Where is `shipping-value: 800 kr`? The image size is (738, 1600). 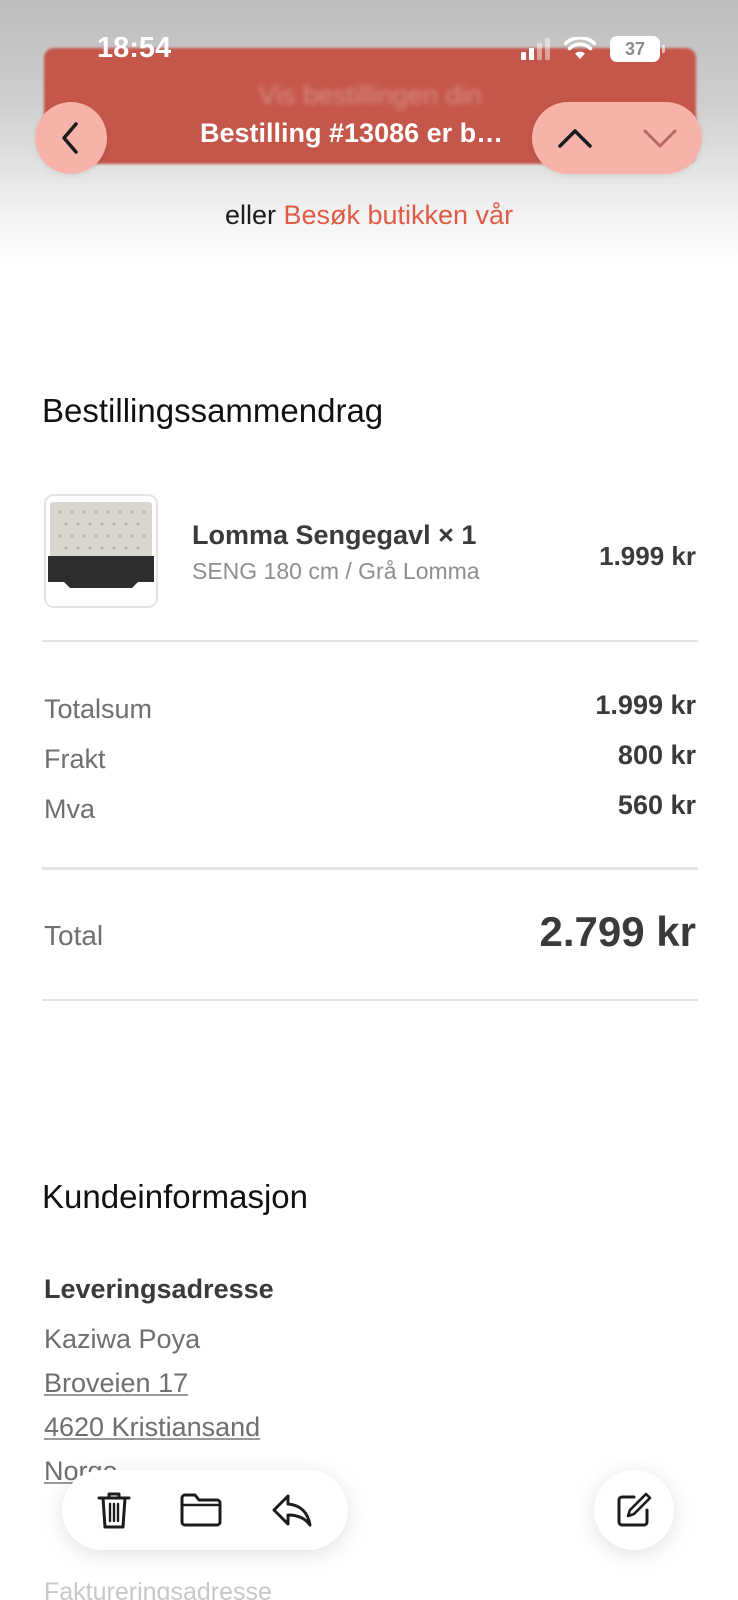 shipping-value: 800 kr is located at coordinates (656, 755).